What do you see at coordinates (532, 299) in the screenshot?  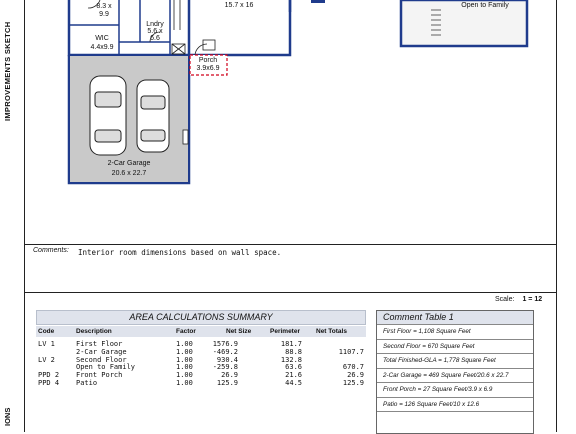 I see `scale-value: 1 = 12` at bounding box center [532, 299].